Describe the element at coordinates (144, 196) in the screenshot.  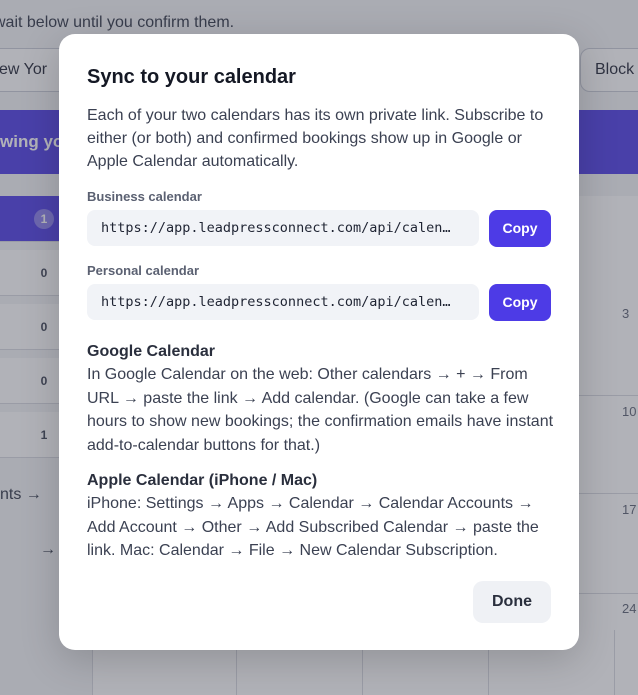
I see `business-calendar-label: Business calendar` at that location.